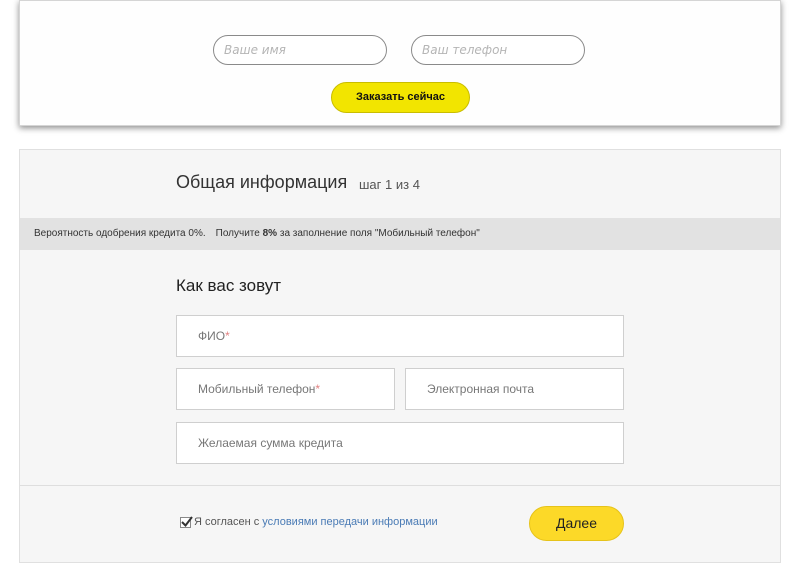 The width and height of the screenshot is (800, 584). What do you see at coordinates (262, 182) in the screenshot?
I see `page-title: Общая информация` at bounding box center [262, 182].